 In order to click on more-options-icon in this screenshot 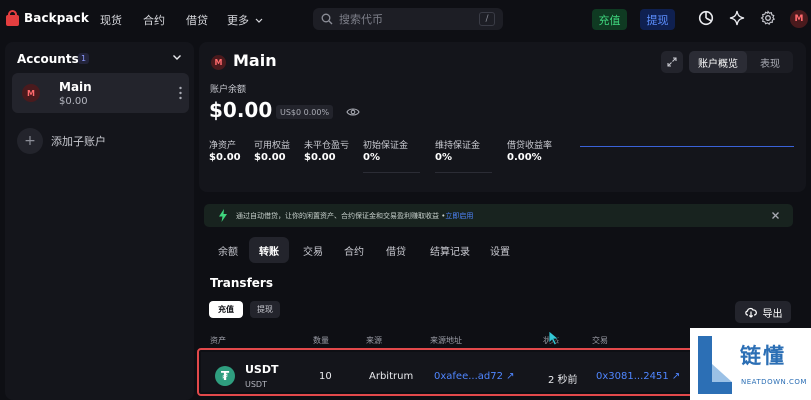, I will do `click(180, 93)`.